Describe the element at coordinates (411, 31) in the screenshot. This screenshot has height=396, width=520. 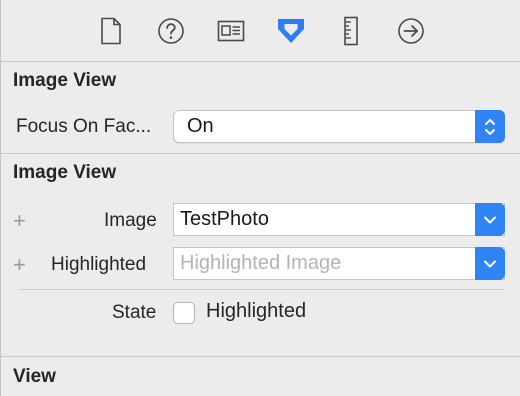
I see `connections-inspector-icon` at that location.